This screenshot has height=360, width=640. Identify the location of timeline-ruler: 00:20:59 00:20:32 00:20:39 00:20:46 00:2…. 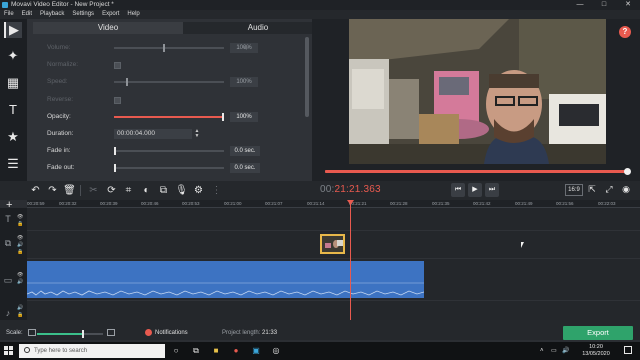
(333, 204).